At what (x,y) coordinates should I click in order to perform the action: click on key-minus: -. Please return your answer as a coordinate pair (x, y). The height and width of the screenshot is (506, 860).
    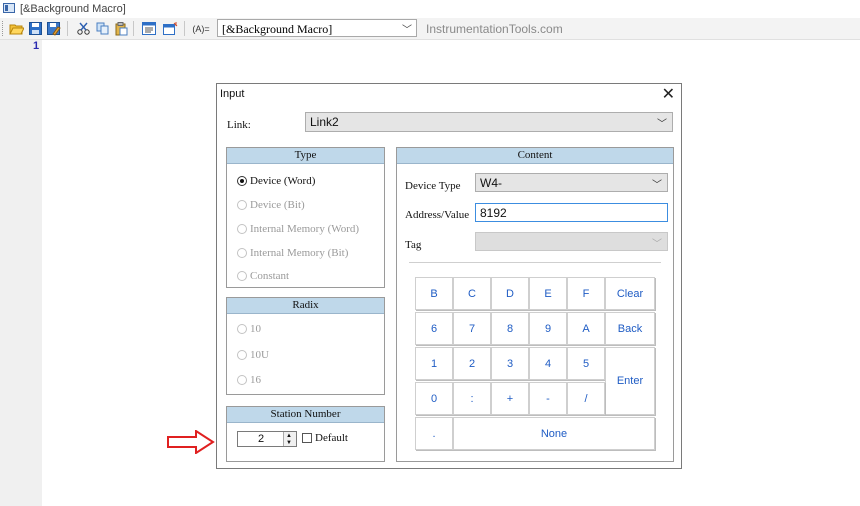
    Looking at the image, I should click on (548, 398).